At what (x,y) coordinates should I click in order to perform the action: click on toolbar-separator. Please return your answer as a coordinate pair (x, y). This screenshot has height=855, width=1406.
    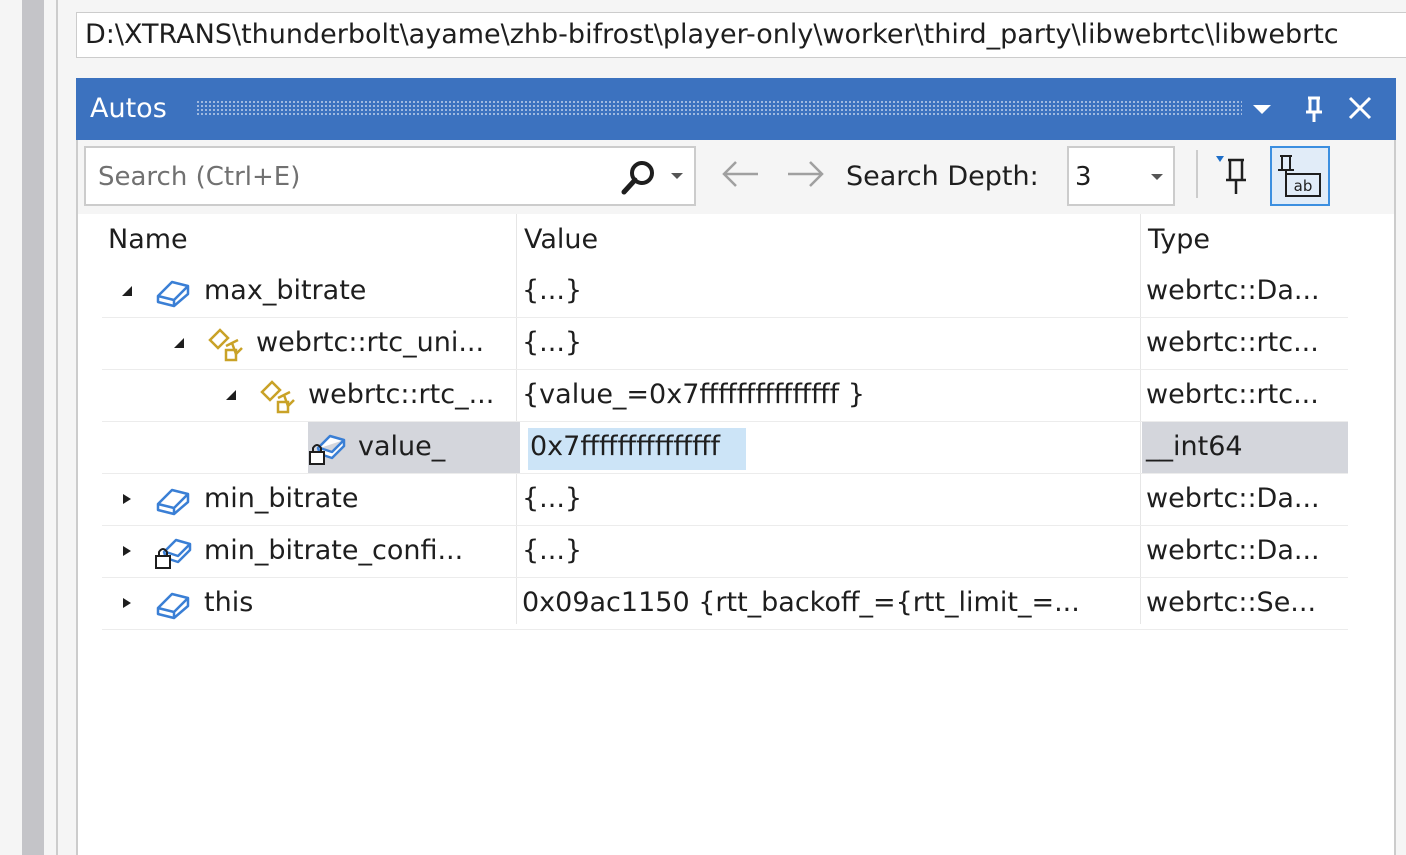
    Looking at the image, I should click on (1197, 174).